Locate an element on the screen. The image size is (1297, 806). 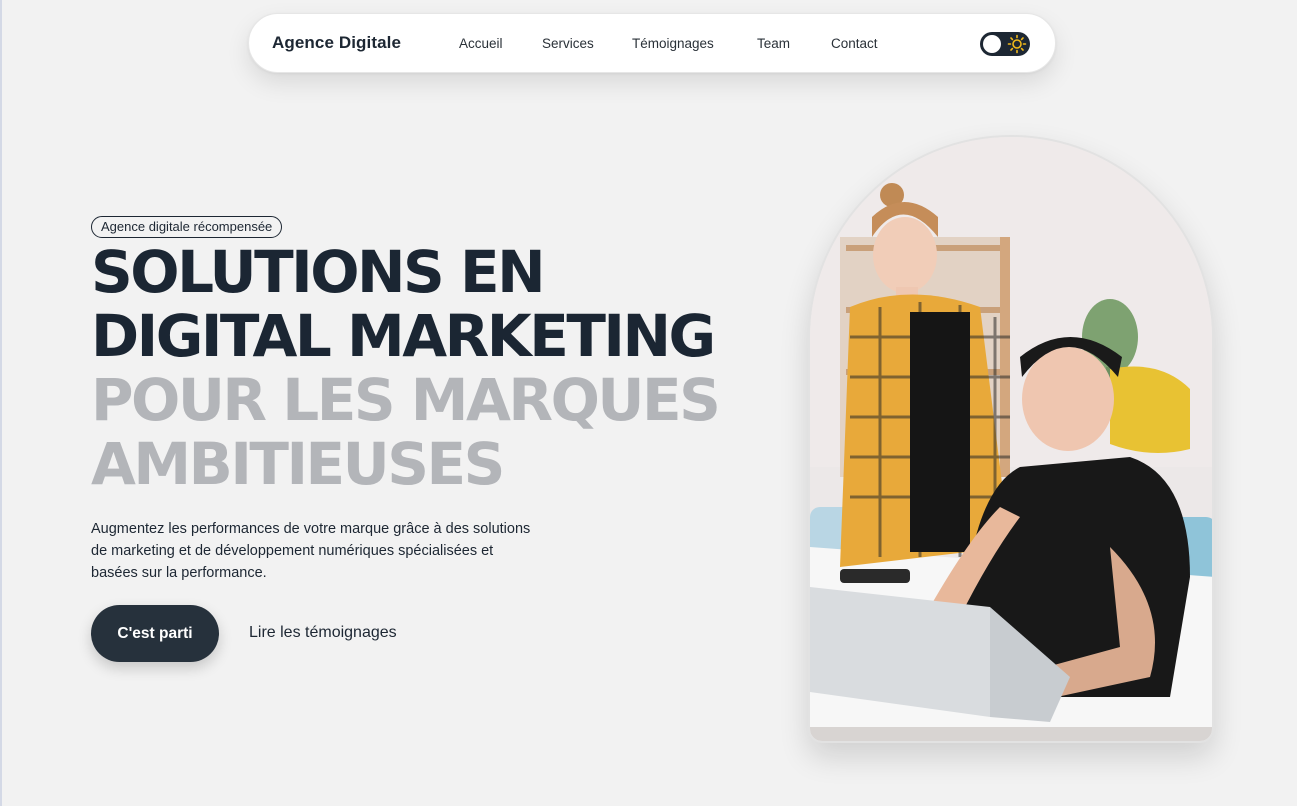
nav-link-temoignages: Témoignages is located at coordinates (673, 43).